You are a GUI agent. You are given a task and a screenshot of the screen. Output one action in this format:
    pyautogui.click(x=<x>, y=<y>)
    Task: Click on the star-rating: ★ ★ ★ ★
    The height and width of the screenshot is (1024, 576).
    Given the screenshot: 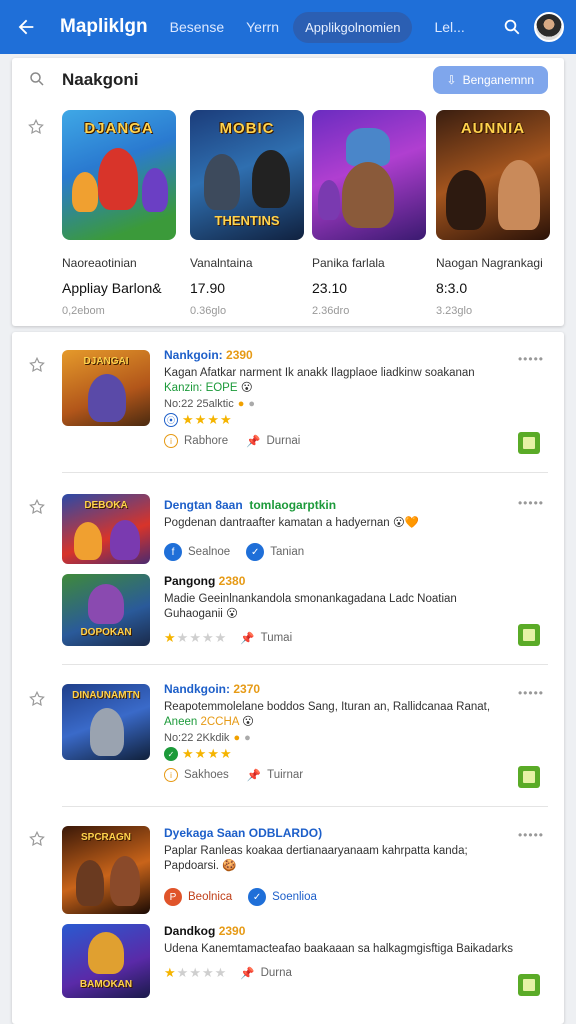 What is the action you would take?
    pyautogui.click(x=207, y=753)
    